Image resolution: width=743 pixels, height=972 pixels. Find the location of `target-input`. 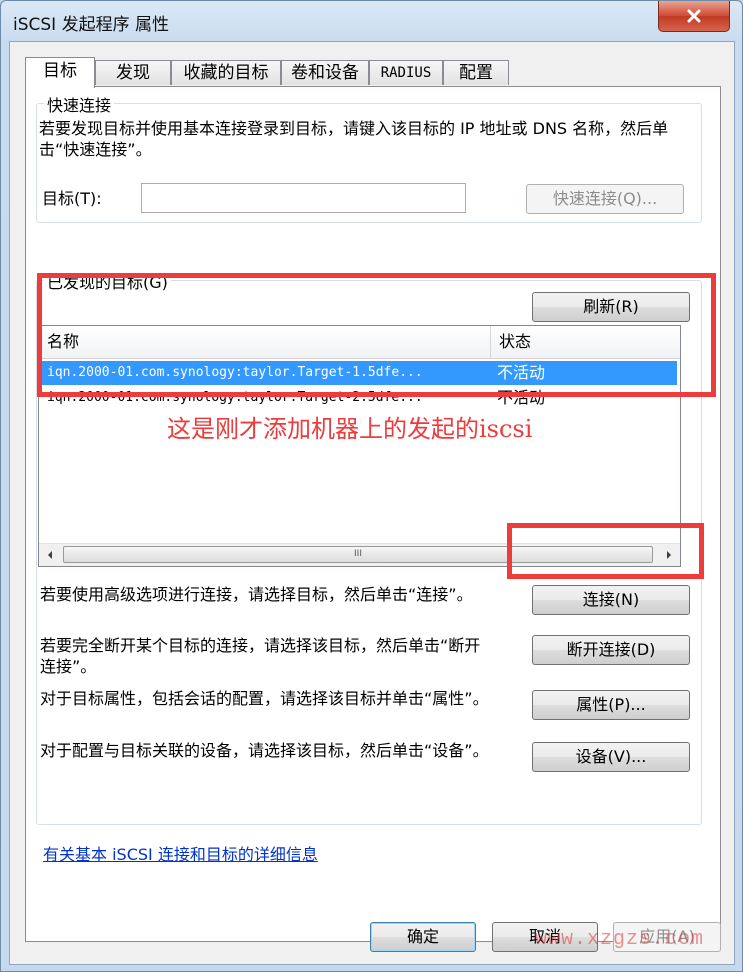

target-input is located at coordinates (303, 198).